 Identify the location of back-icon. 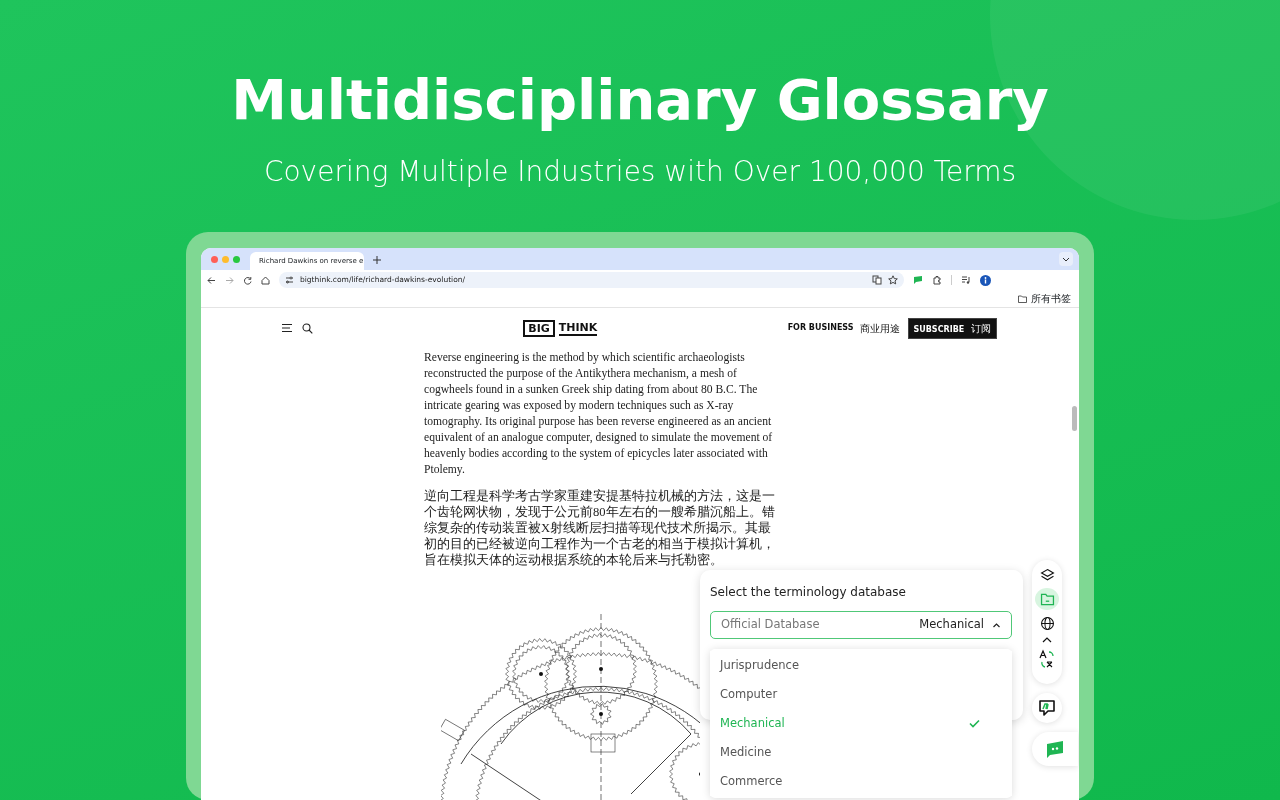
(211, 280).